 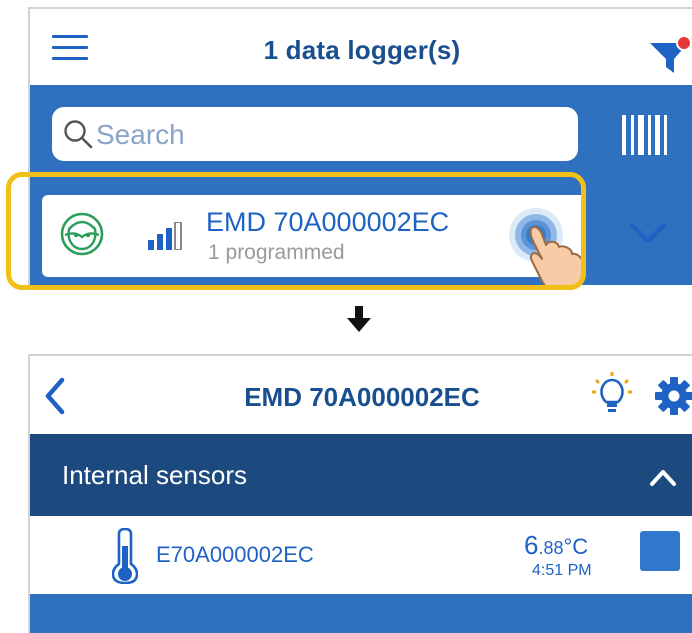 What do you see at coordinates (315, 134) in the screenshot?
I see `search-input: Search` at bounding box center [315, 134].